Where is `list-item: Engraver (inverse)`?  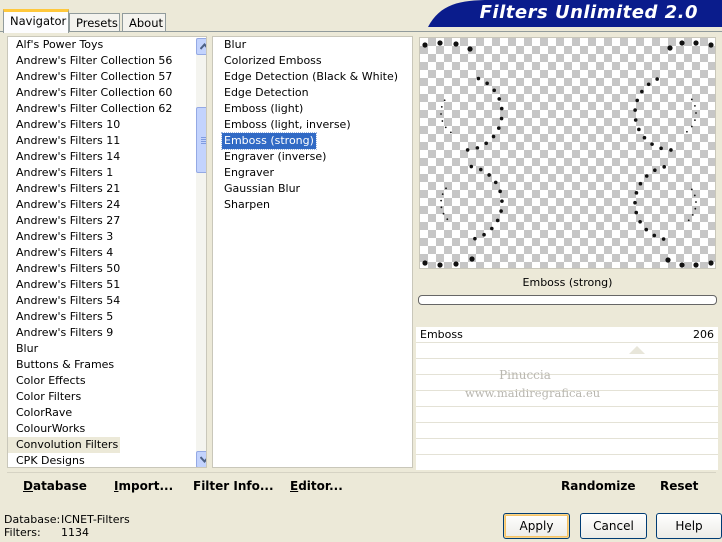
list-item: Engraver (inverse) is located at coordinates (312, 157).